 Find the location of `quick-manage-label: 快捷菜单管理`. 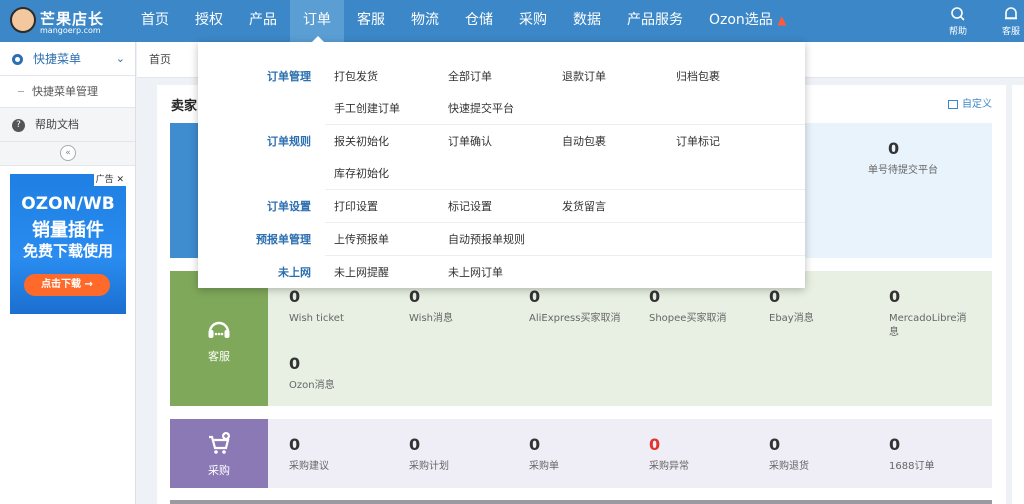

quick-manage-label: 快捷菜单管理 is located at coordinates (65, 91).